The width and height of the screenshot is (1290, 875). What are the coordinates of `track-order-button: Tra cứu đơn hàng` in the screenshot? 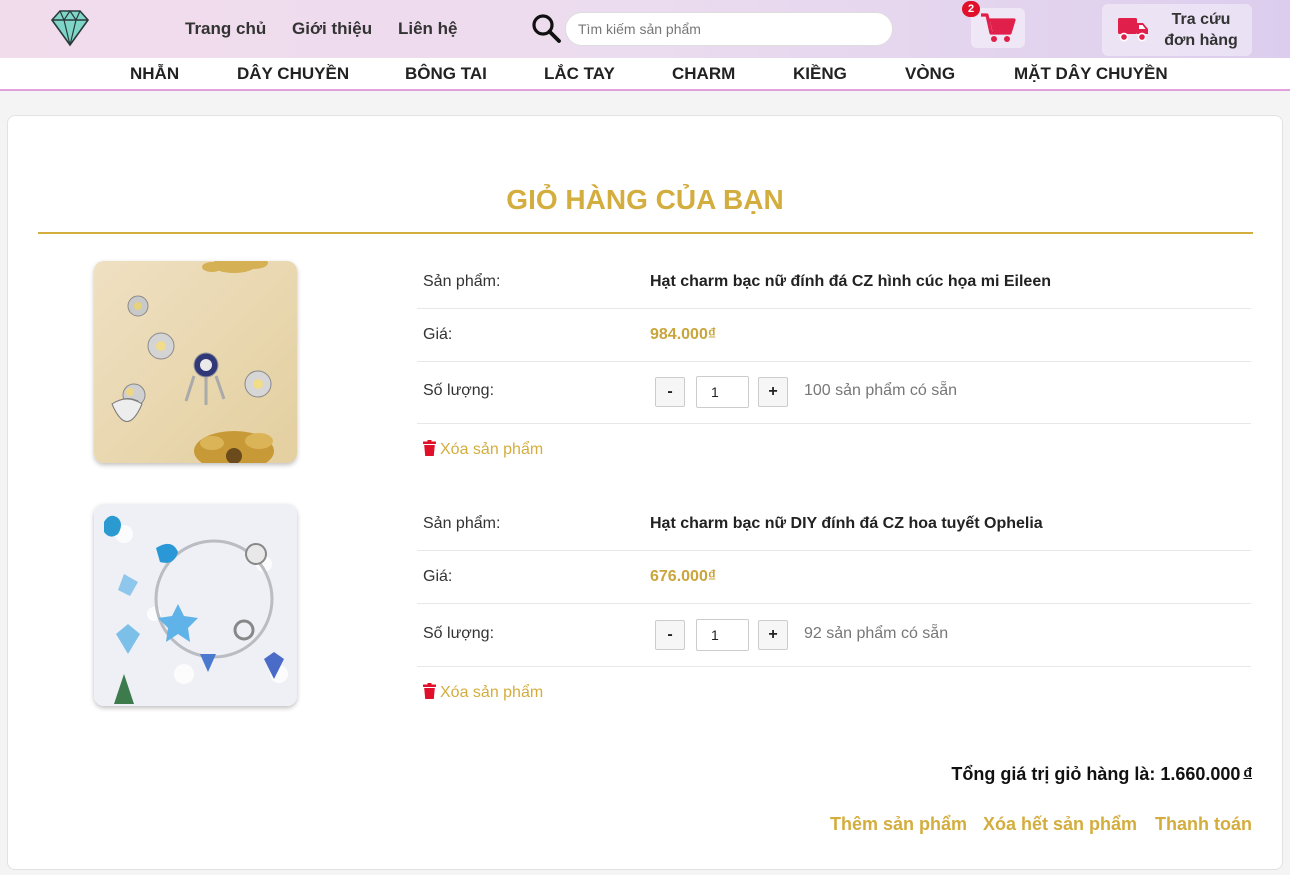 It's located at (1177, 30).